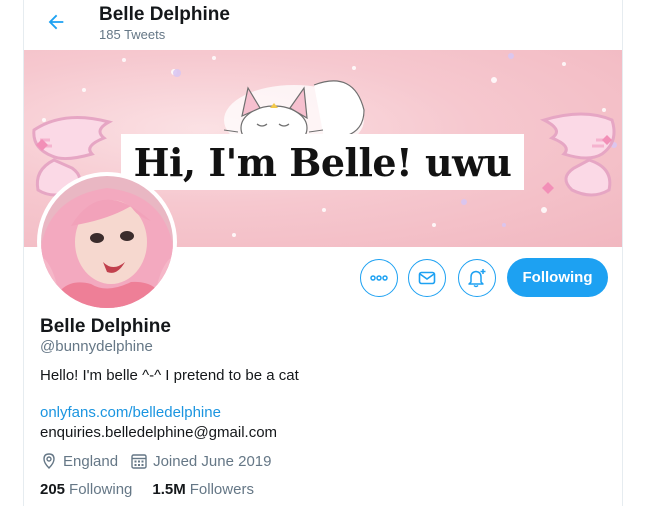 The width and height of the screenshot is (650, 506). What do you see at coordinates (132, 34) in the screenshot?
I see `tweet-count: 185 Tweets` at bounding box center [132, 34].